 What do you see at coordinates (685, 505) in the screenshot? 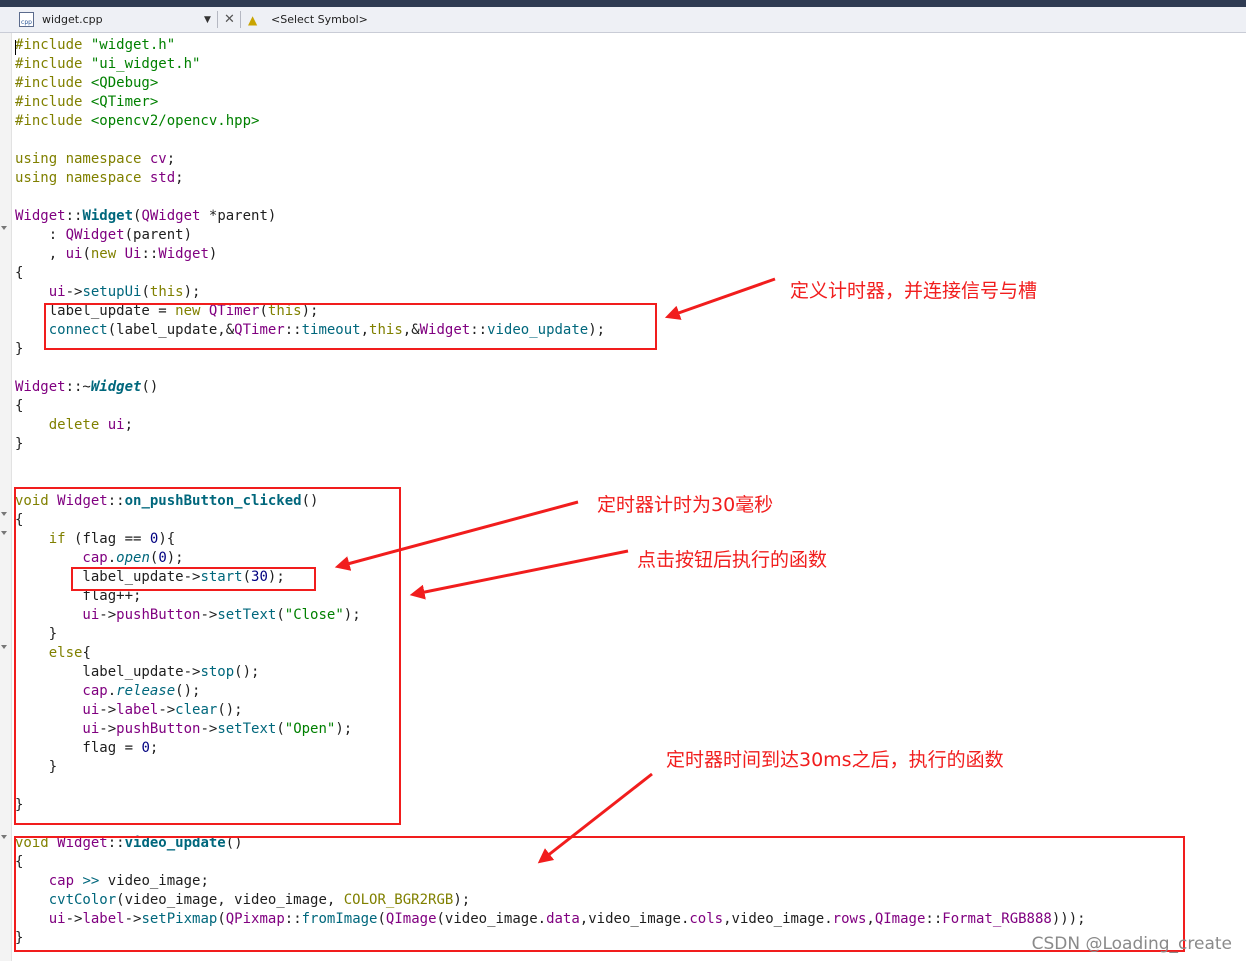
I see `annotation-timer-30ms: 定时器计时为30毫秒` at bounding box center [685, 505].